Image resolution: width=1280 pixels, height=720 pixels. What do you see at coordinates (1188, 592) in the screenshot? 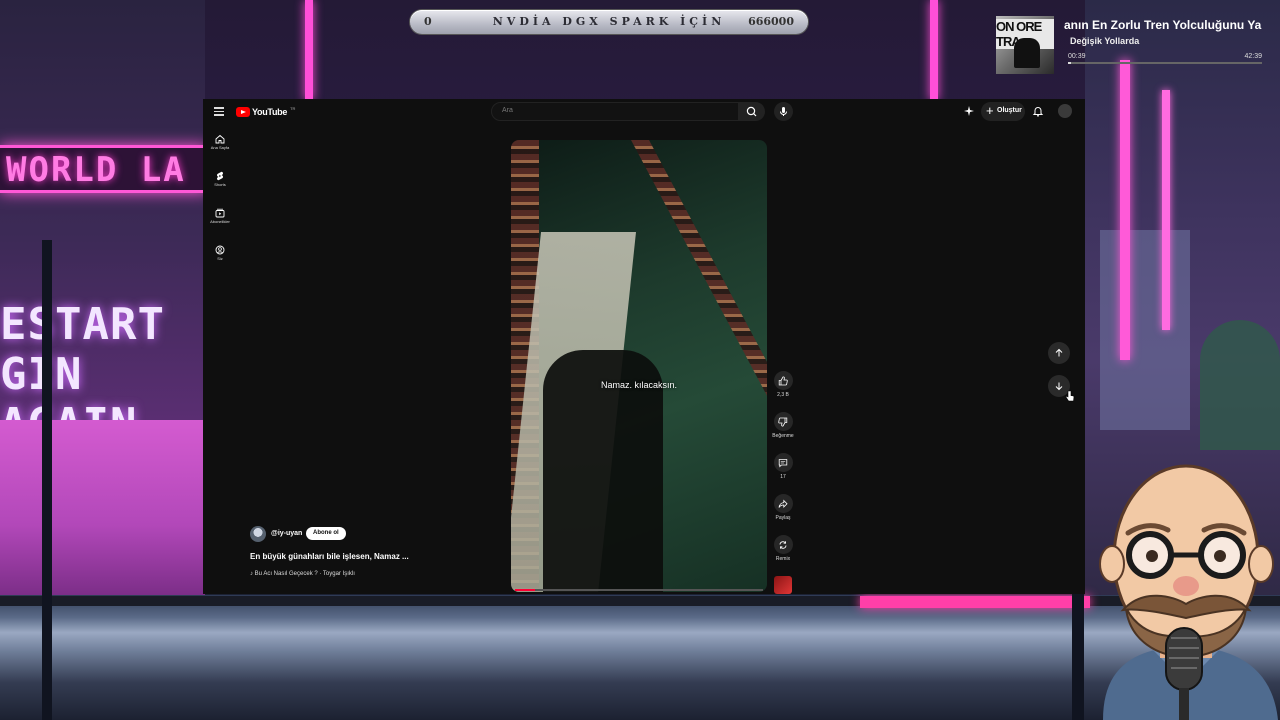
I see `streamer-avatar` at bounding box center [1188, 592].